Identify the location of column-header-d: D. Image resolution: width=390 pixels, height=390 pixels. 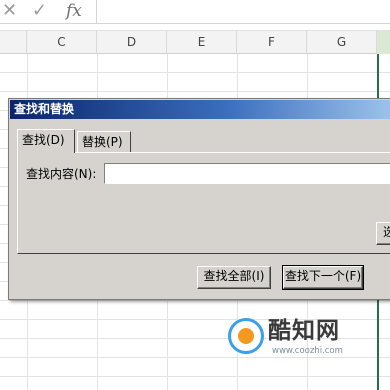
(132, 42).